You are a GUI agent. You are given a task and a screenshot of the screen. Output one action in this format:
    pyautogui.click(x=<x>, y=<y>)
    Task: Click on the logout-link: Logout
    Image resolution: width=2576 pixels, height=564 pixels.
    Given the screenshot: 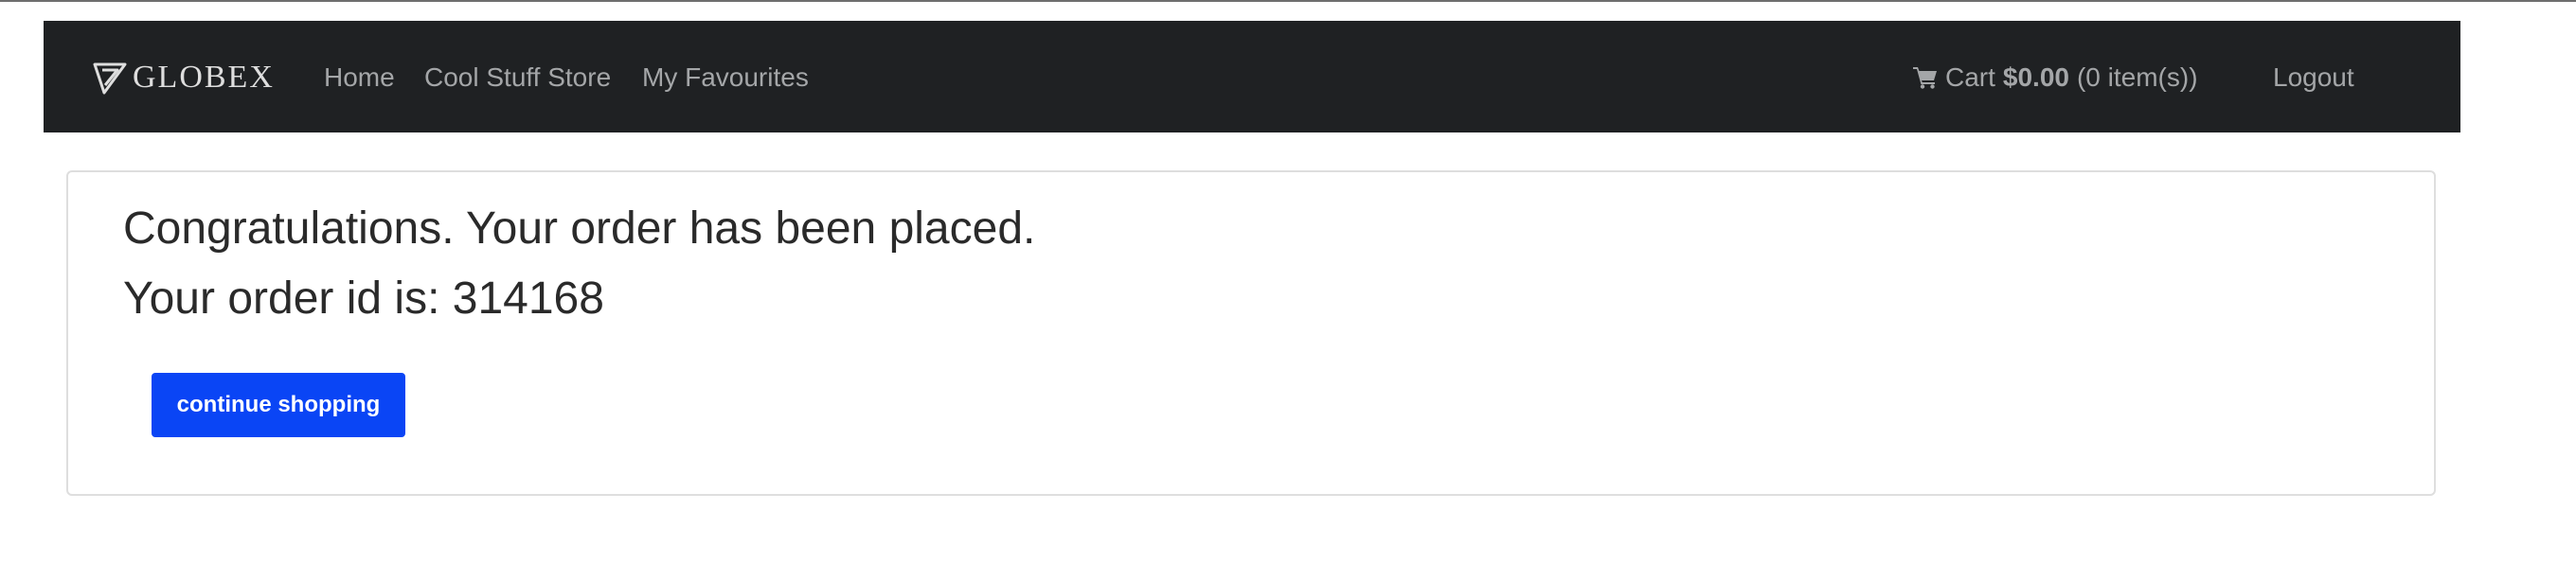 What is the action you would take?
    pyautogui.click(x=2313, y=78)
    